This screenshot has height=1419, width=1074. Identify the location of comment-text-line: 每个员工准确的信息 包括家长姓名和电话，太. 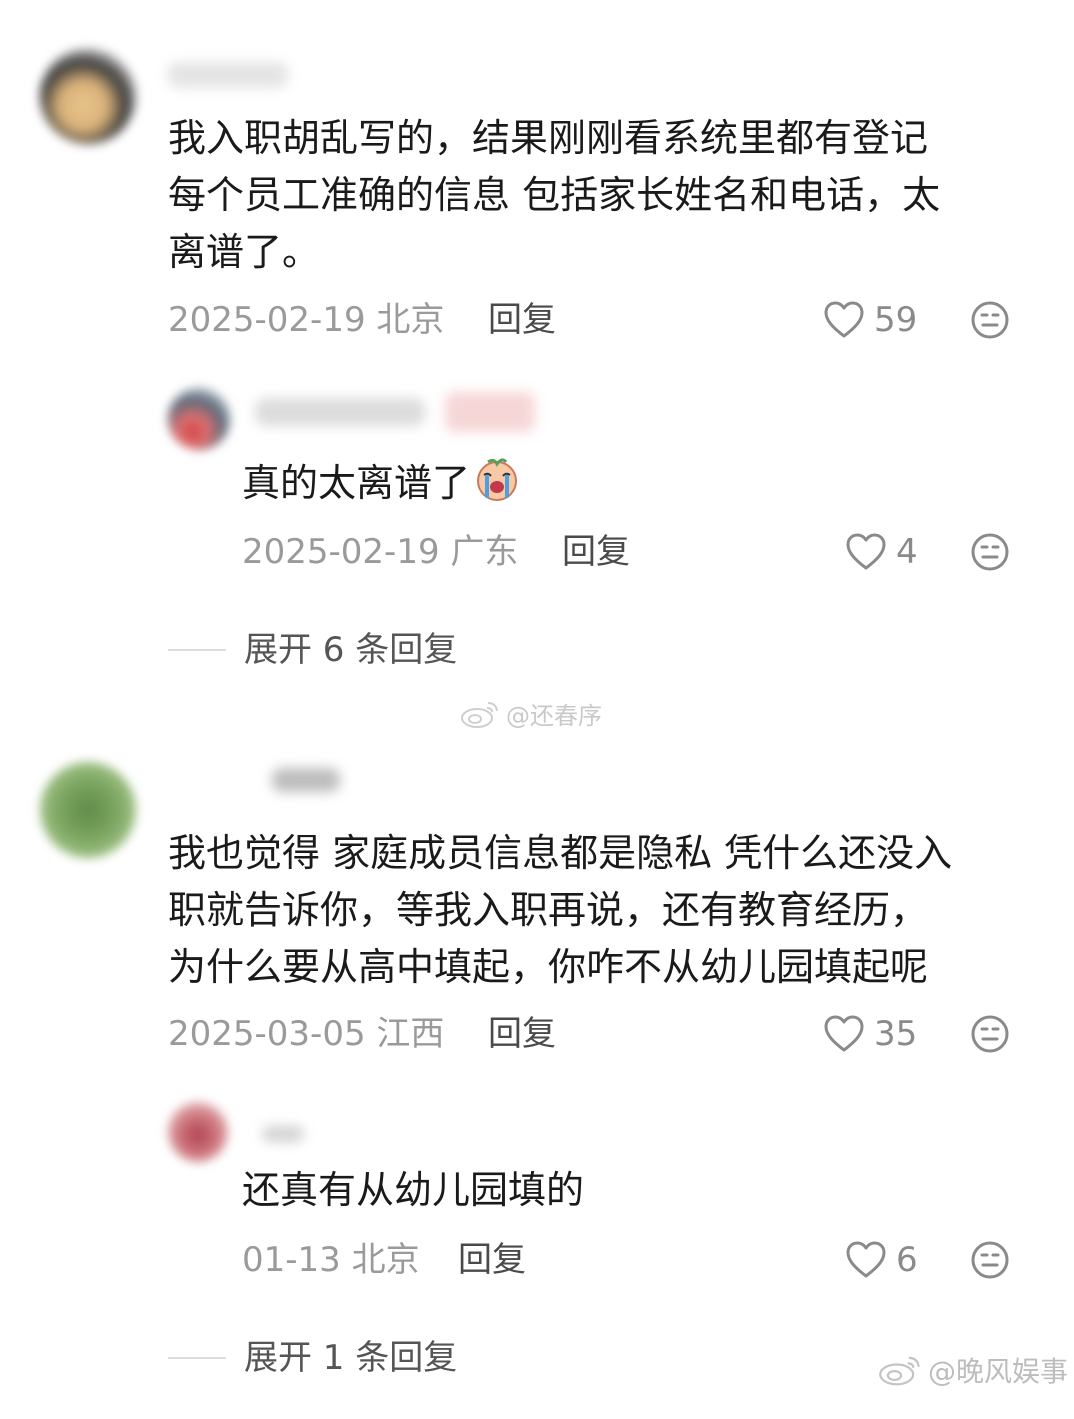
(554, 195).